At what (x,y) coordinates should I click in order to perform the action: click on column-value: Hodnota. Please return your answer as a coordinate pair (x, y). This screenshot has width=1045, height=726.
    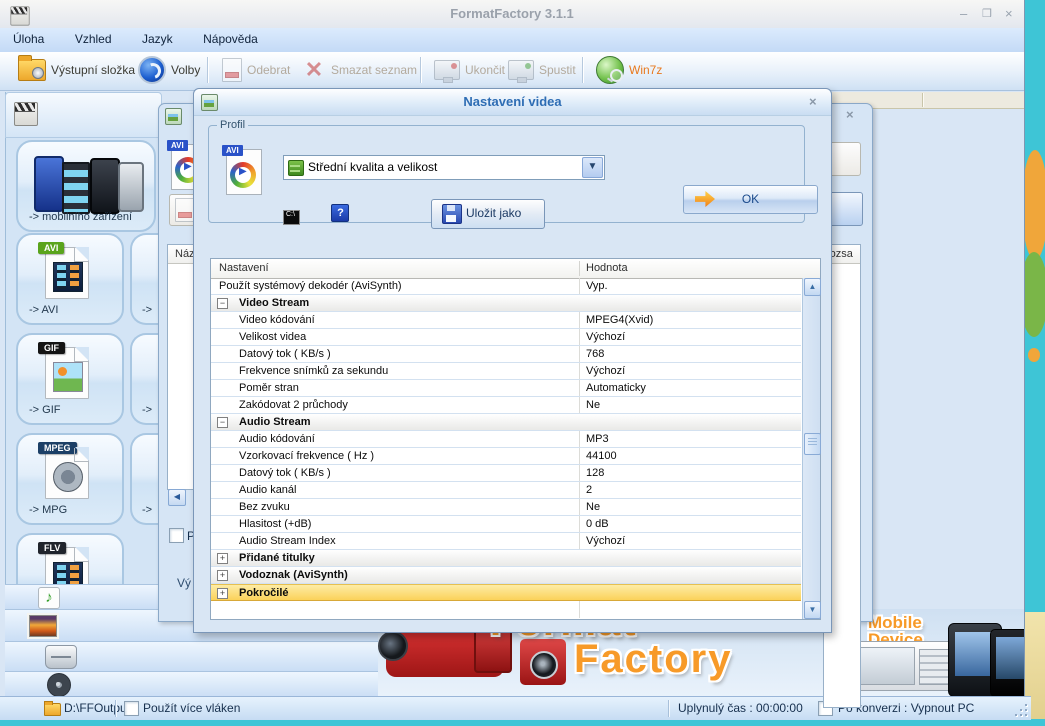
    Looking at the image, I should click on (607, 268).